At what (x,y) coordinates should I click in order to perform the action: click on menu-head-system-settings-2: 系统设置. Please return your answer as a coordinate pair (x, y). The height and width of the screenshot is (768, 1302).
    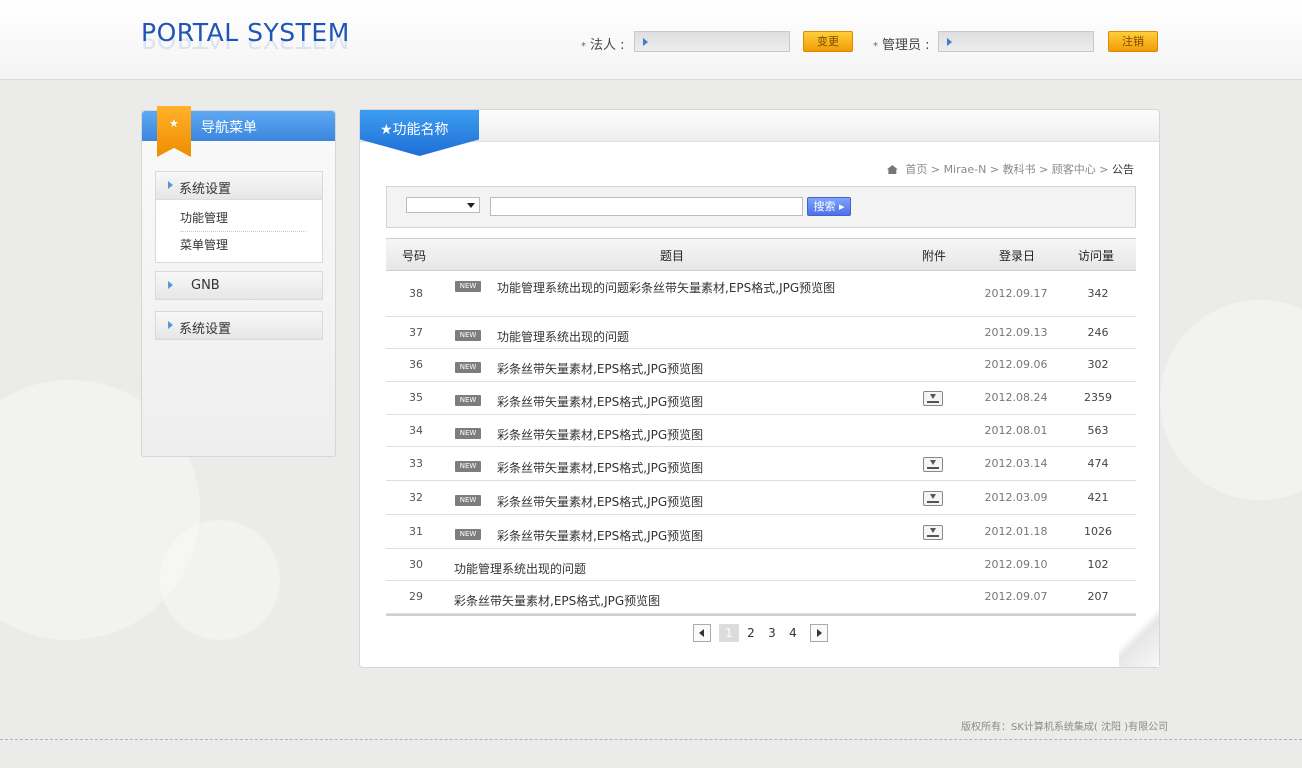
    Looking at the image, I should click on (239, 325).